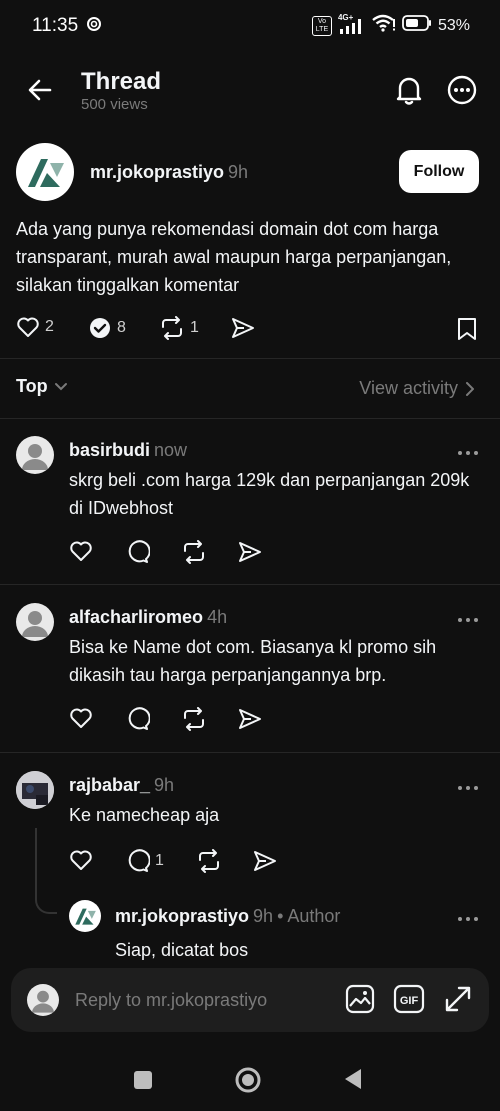  I want to click on reply-author: basirbudi now, so click(128, 450).